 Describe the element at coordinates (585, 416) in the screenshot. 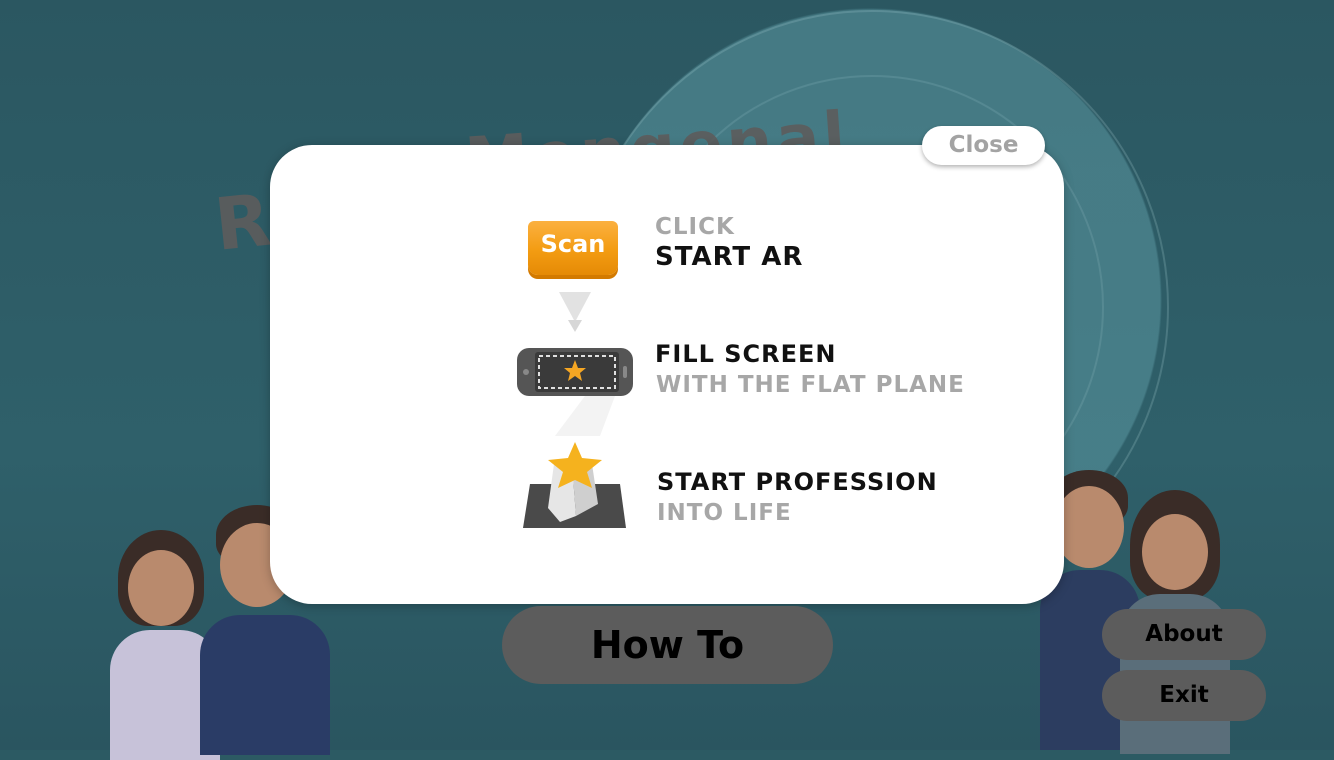

I see `light-beam-icon` at that location.